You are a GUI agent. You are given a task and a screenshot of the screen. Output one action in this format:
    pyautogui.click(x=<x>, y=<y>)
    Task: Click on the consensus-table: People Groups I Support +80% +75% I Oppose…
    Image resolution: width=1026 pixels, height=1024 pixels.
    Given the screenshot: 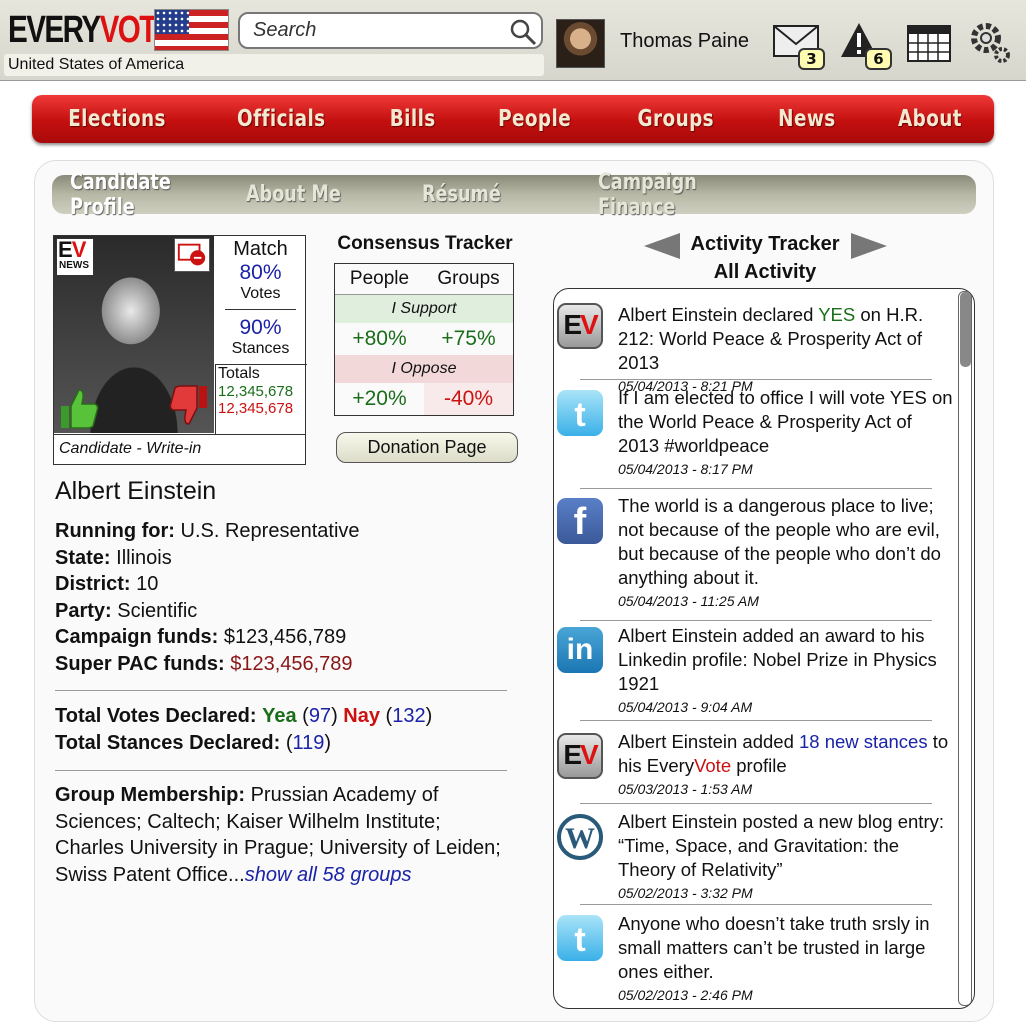 What is the action you would take?
    pyautogui.click(x=424, y=339)
    